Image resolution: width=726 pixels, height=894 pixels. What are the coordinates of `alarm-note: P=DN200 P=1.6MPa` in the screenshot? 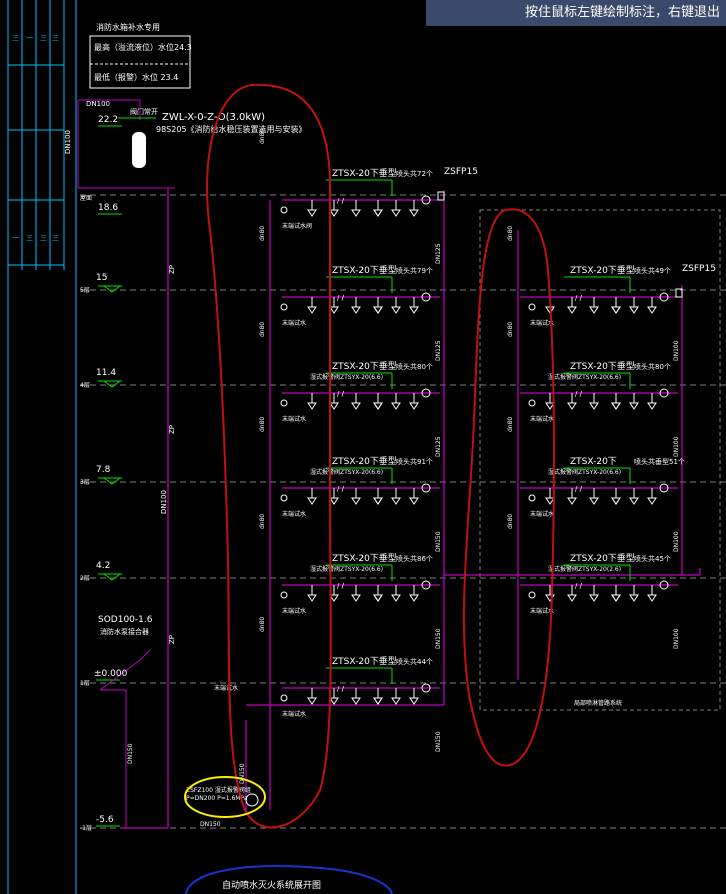 It's located at (217, 798).